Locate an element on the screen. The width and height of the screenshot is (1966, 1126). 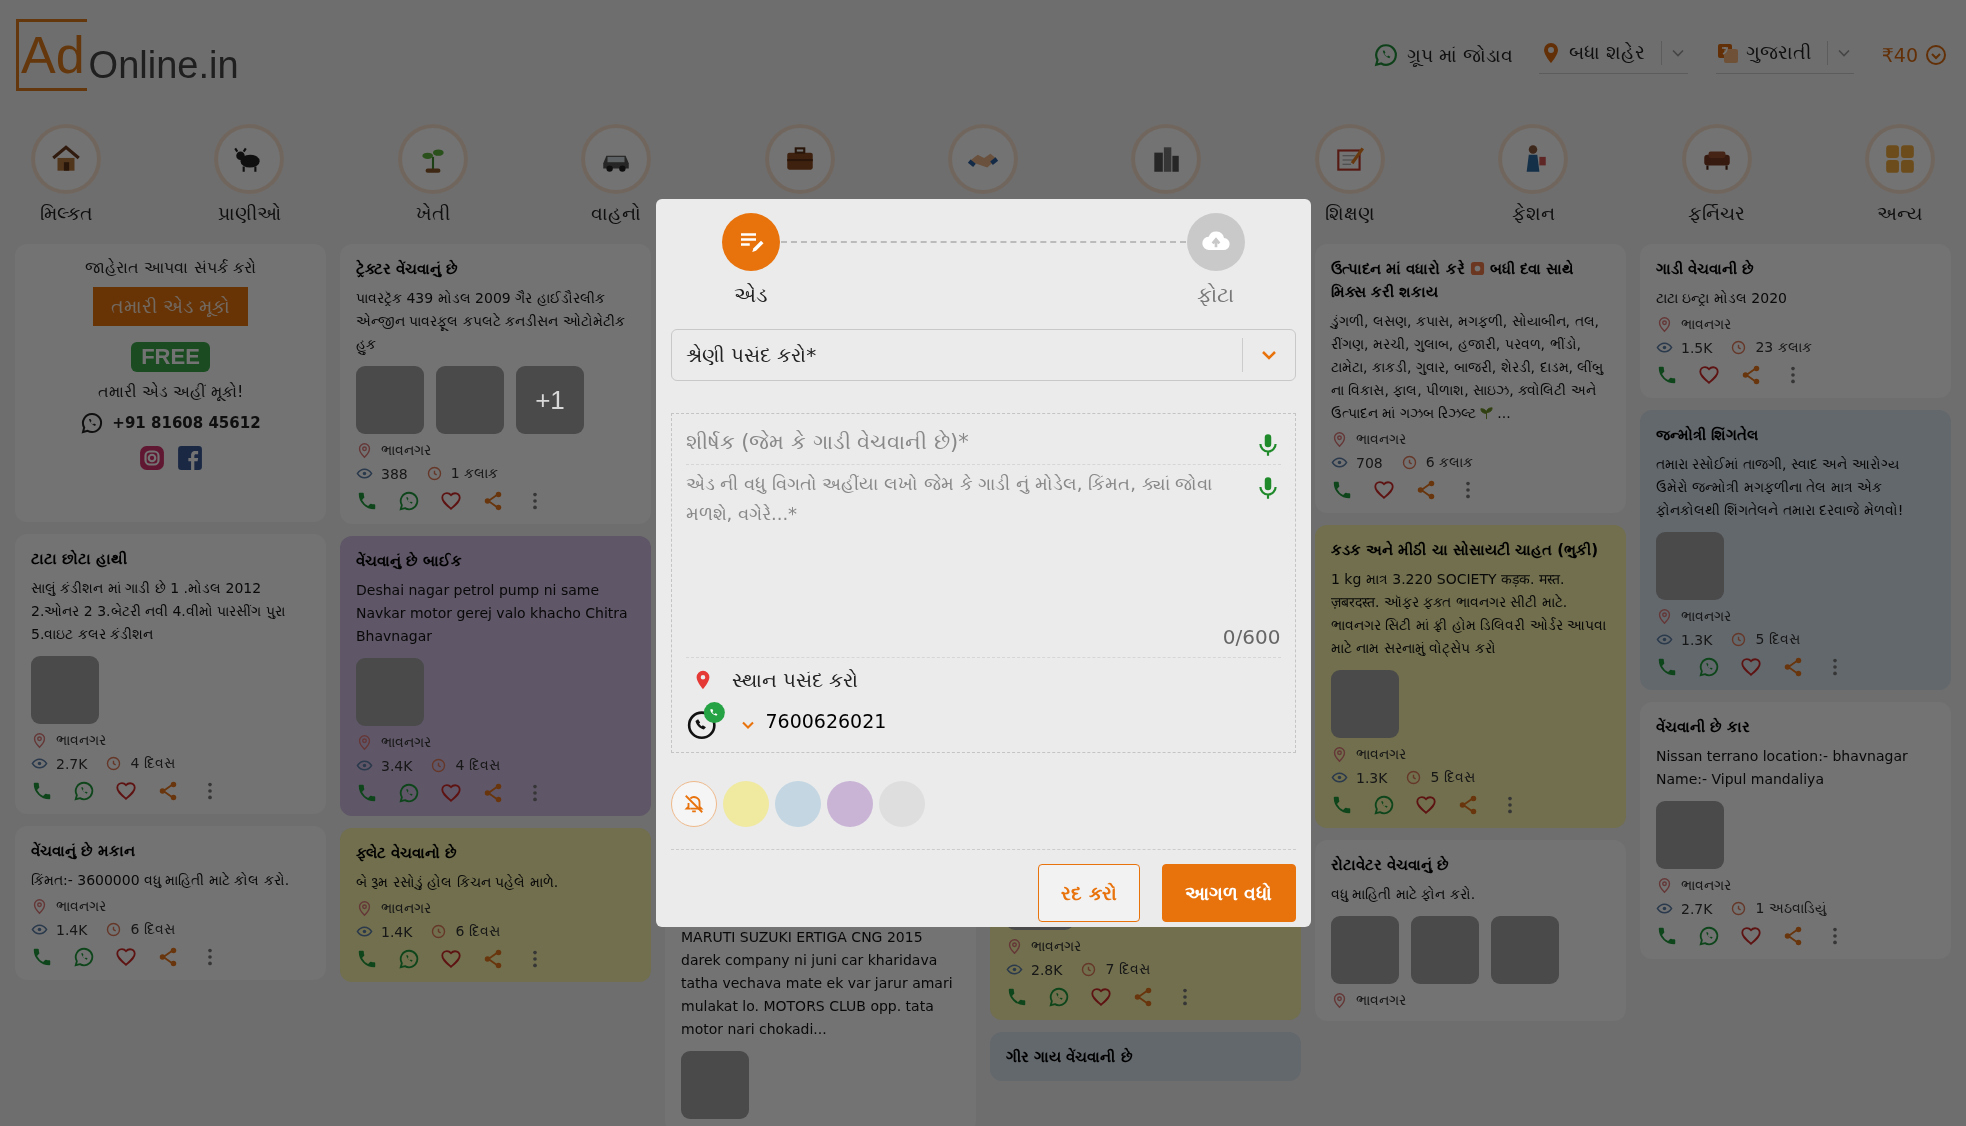
handshake-icon is located at coordinates (982, 159).